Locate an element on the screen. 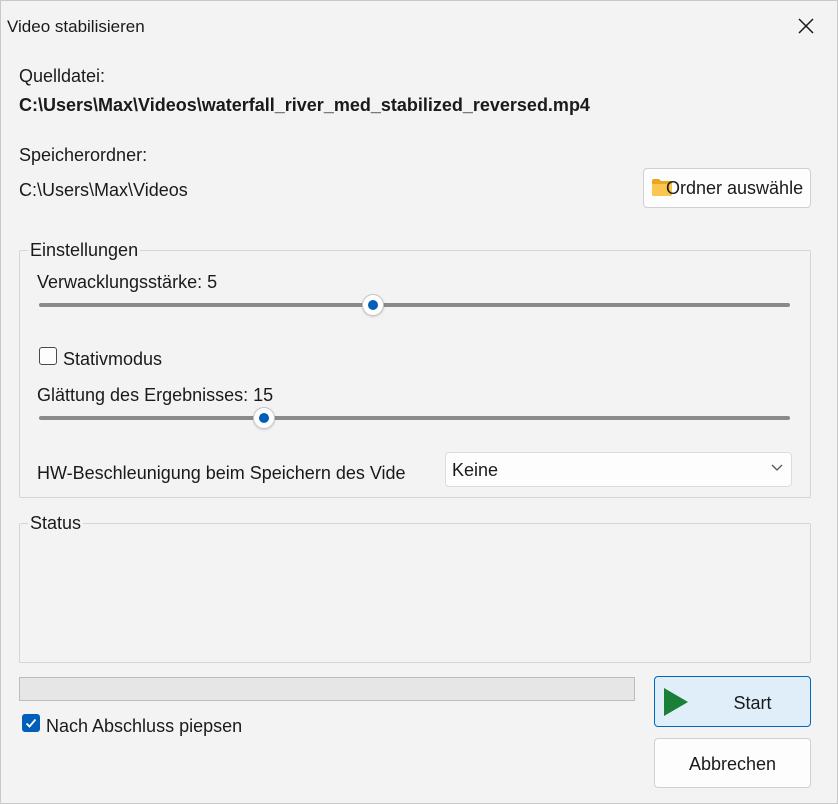 The image size is (838, 804). source-label: Quelldatei: is located at coordinates (62, 76).